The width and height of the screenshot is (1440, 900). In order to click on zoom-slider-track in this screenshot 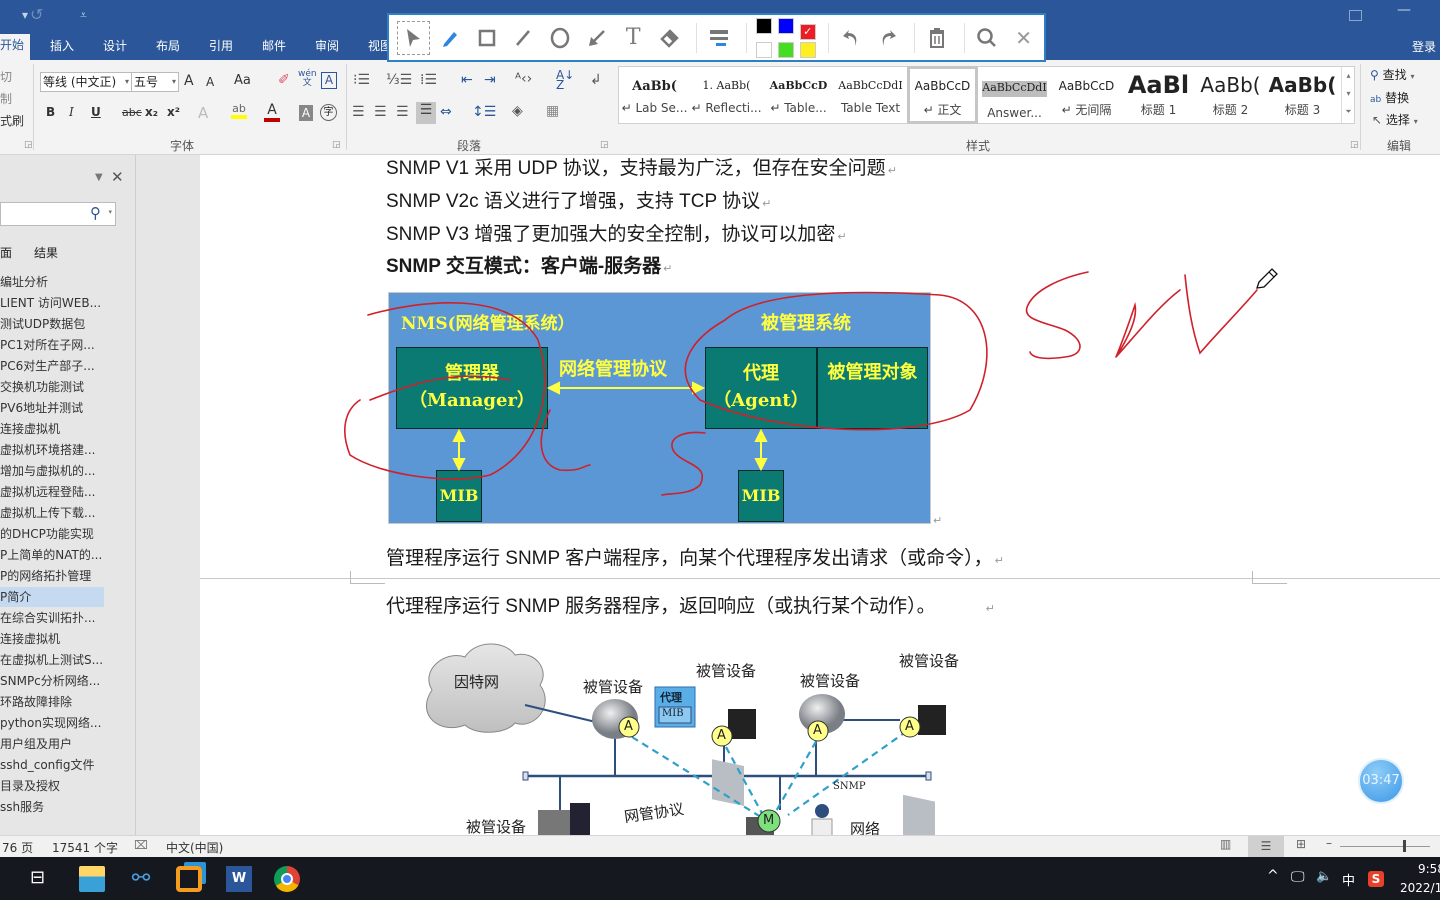, I will do `click(1385, 846)`.